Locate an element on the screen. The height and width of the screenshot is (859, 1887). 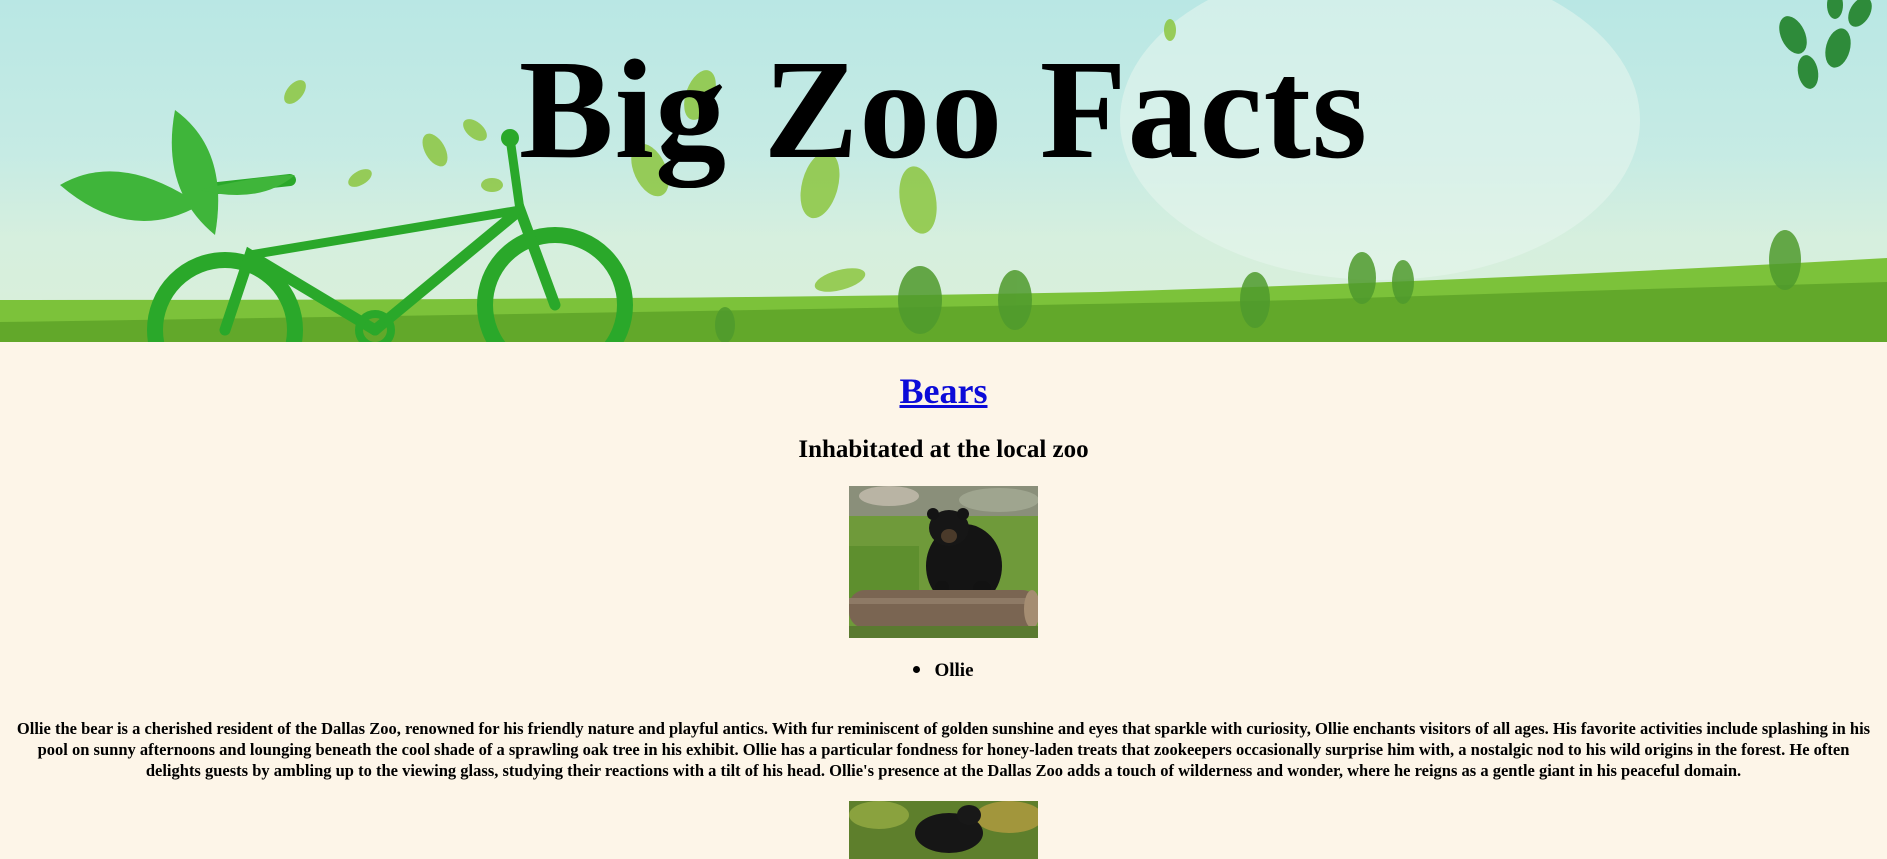
bear-photo is located at coordinates (943, 562).